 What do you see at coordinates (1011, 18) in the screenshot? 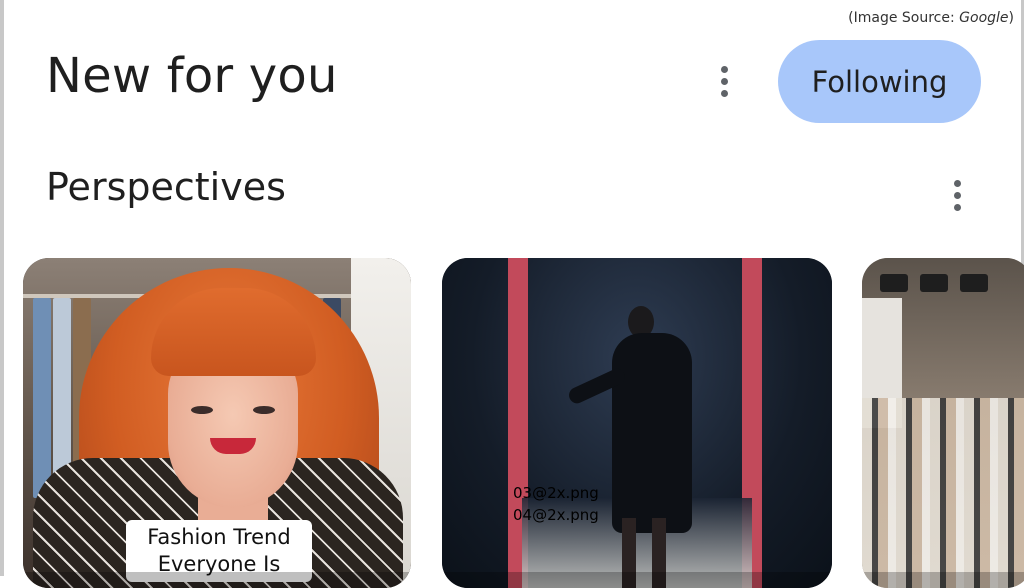
I see `source-suffix: )` at bounding box center [1011, 18].